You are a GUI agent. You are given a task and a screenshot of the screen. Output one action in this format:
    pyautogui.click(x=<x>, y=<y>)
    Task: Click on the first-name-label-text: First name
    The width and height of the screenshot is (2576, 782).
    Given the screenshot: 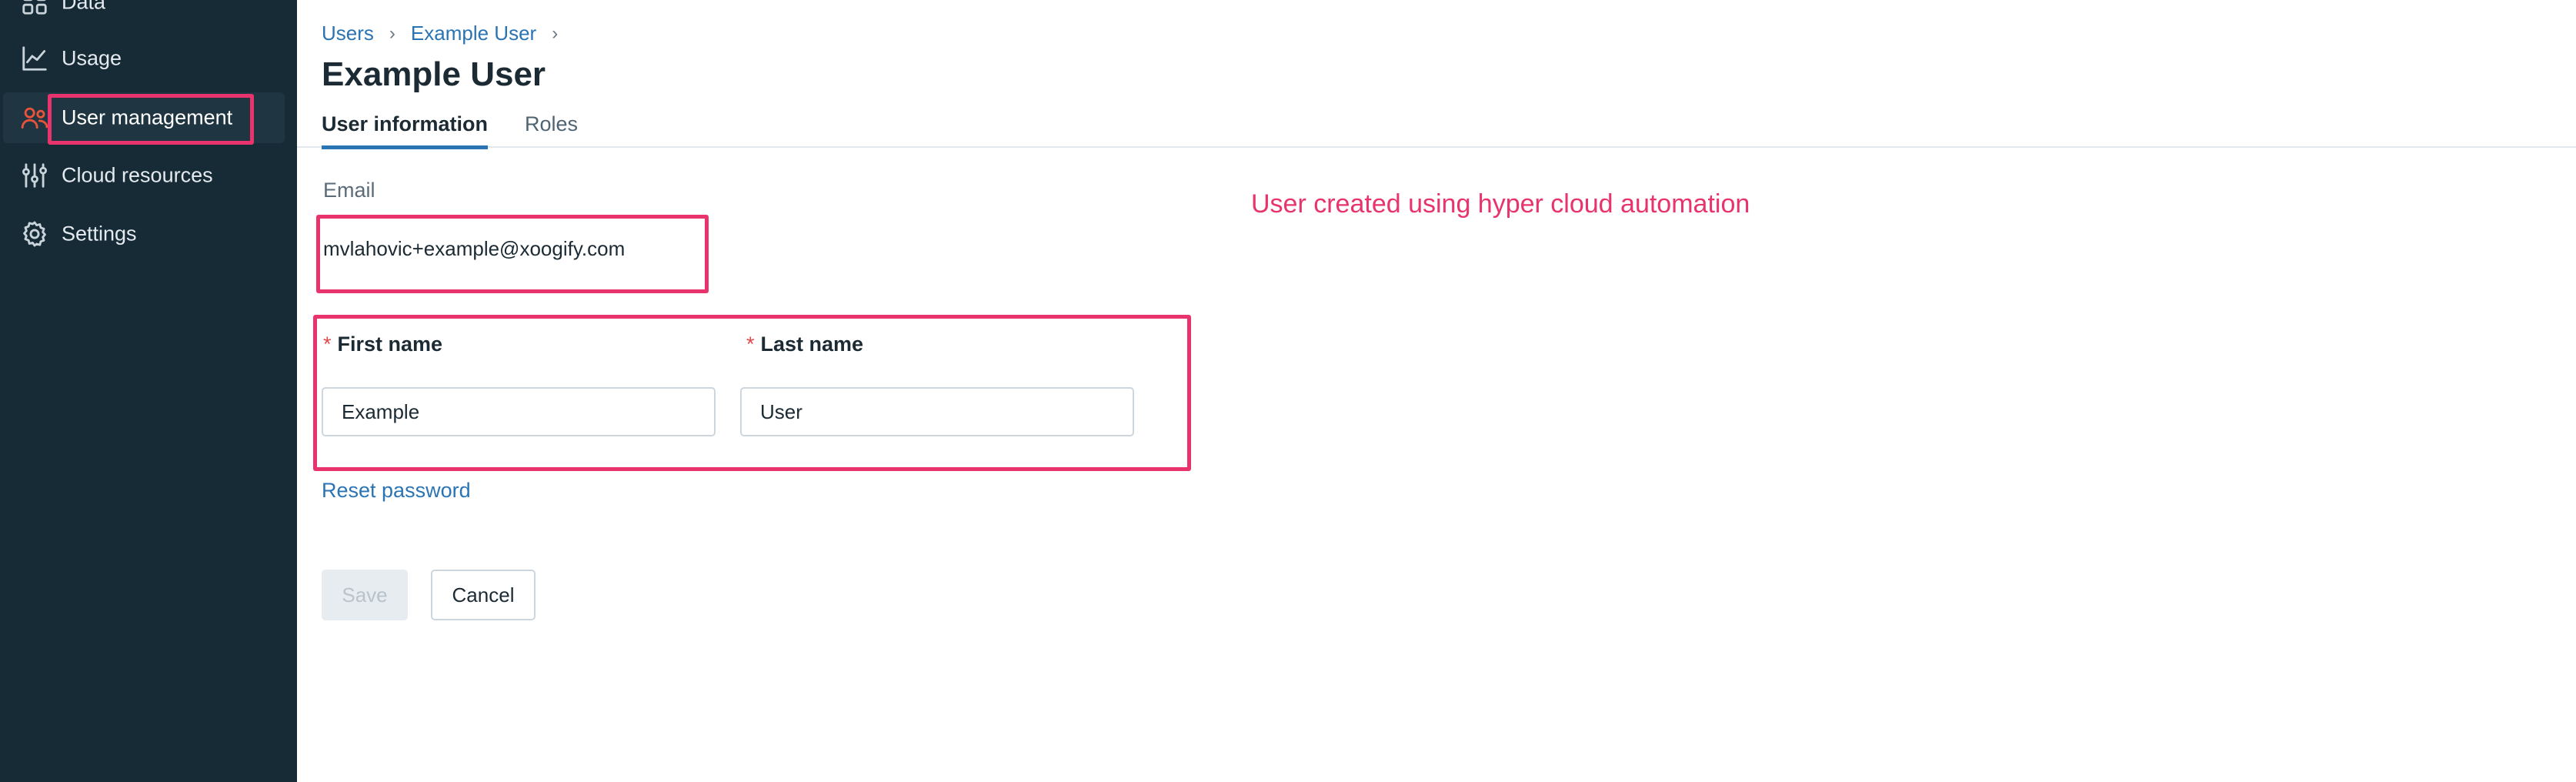 What is the action you would take?
    pyautogui.click(x=390, y=344)
    